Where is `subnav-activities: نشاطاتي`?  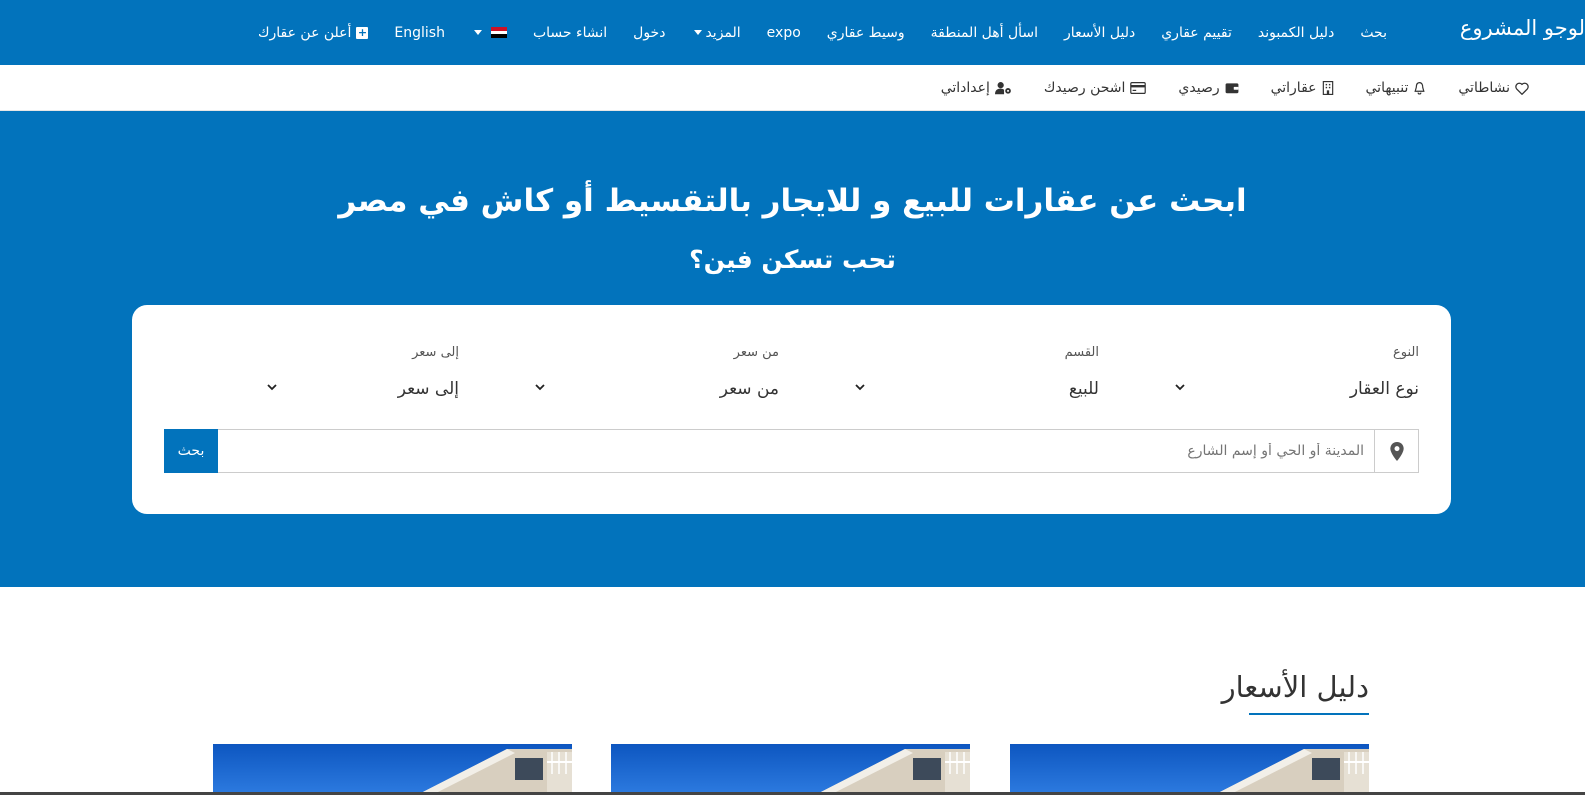 subnav-activities: نشاطاتي is located at coordinates (1493, 88).